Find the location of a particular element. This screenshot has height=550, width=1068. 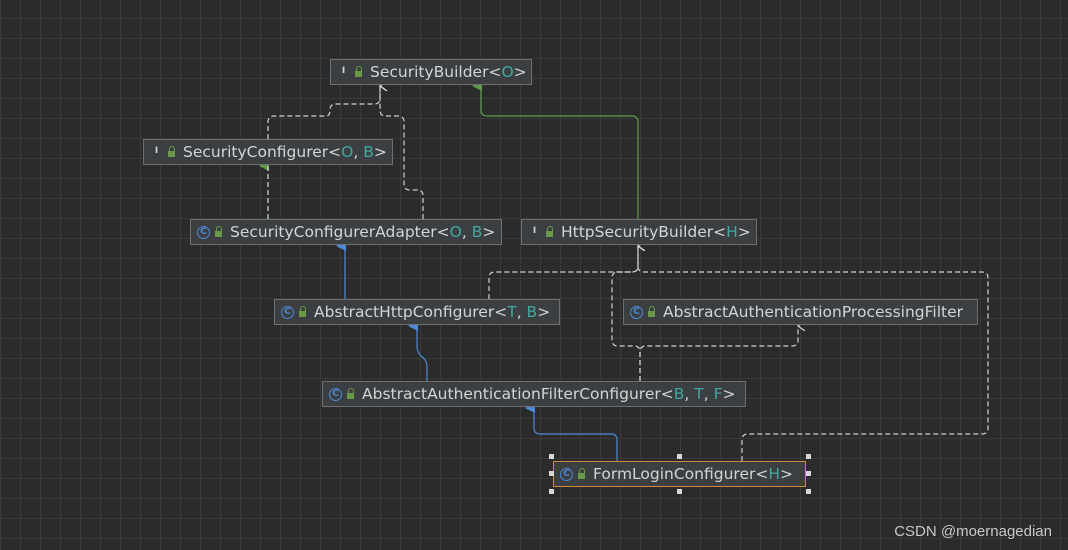

node-security-configurer-adapter: C SecurityConfigurerAdapter < O, B > is located at coordinates (346, 232).